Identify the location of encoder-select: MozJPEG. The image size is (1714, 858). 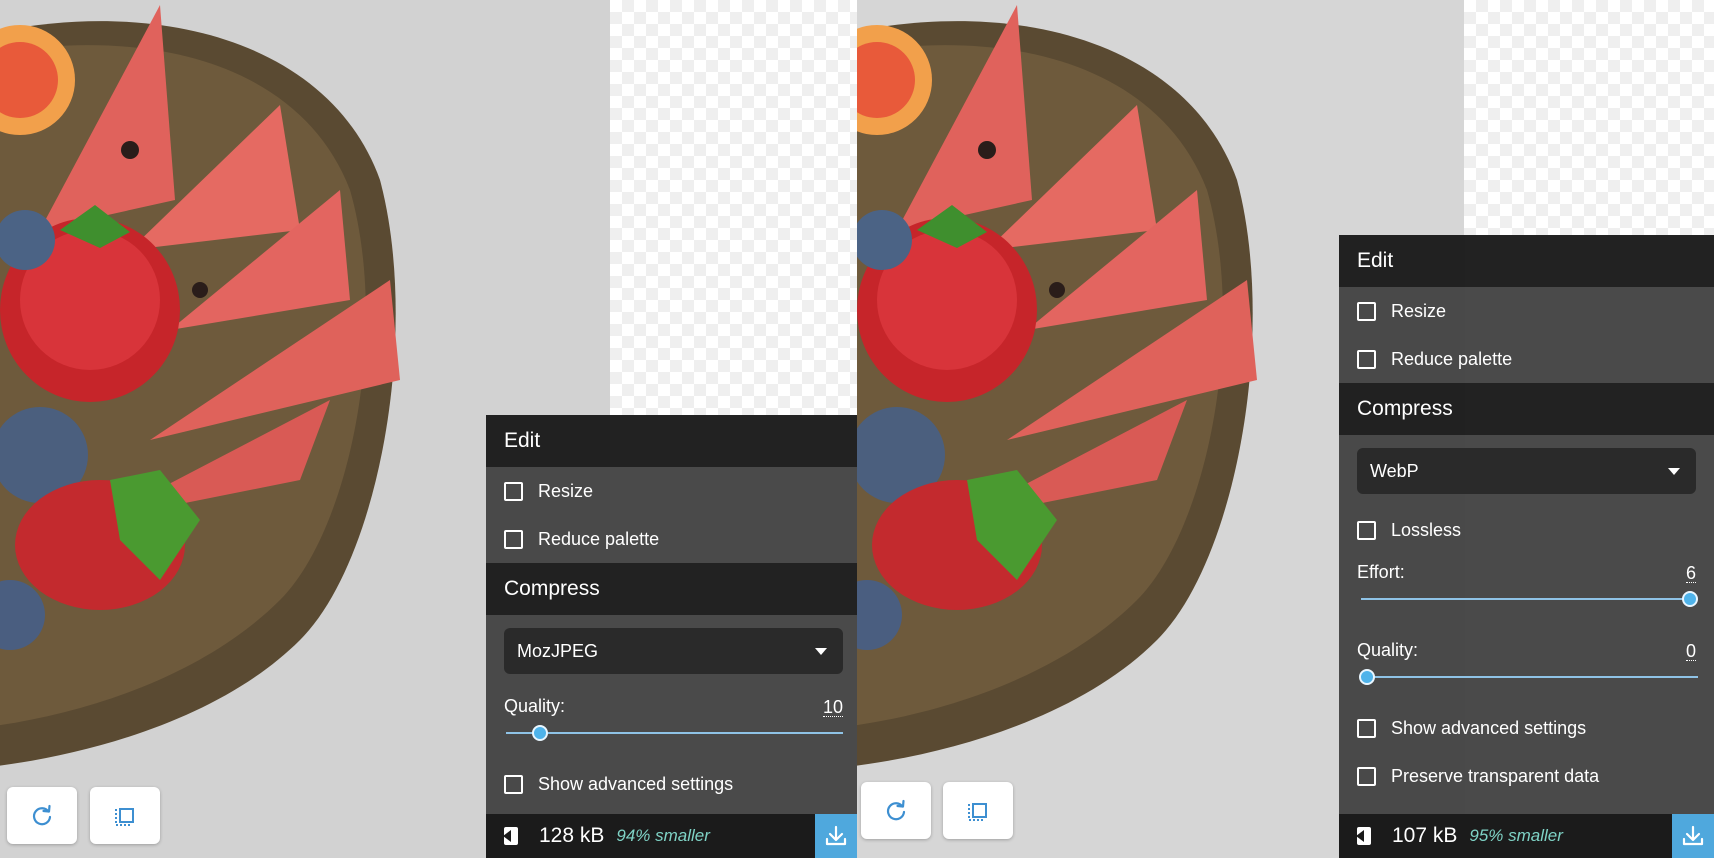
(673, 651).